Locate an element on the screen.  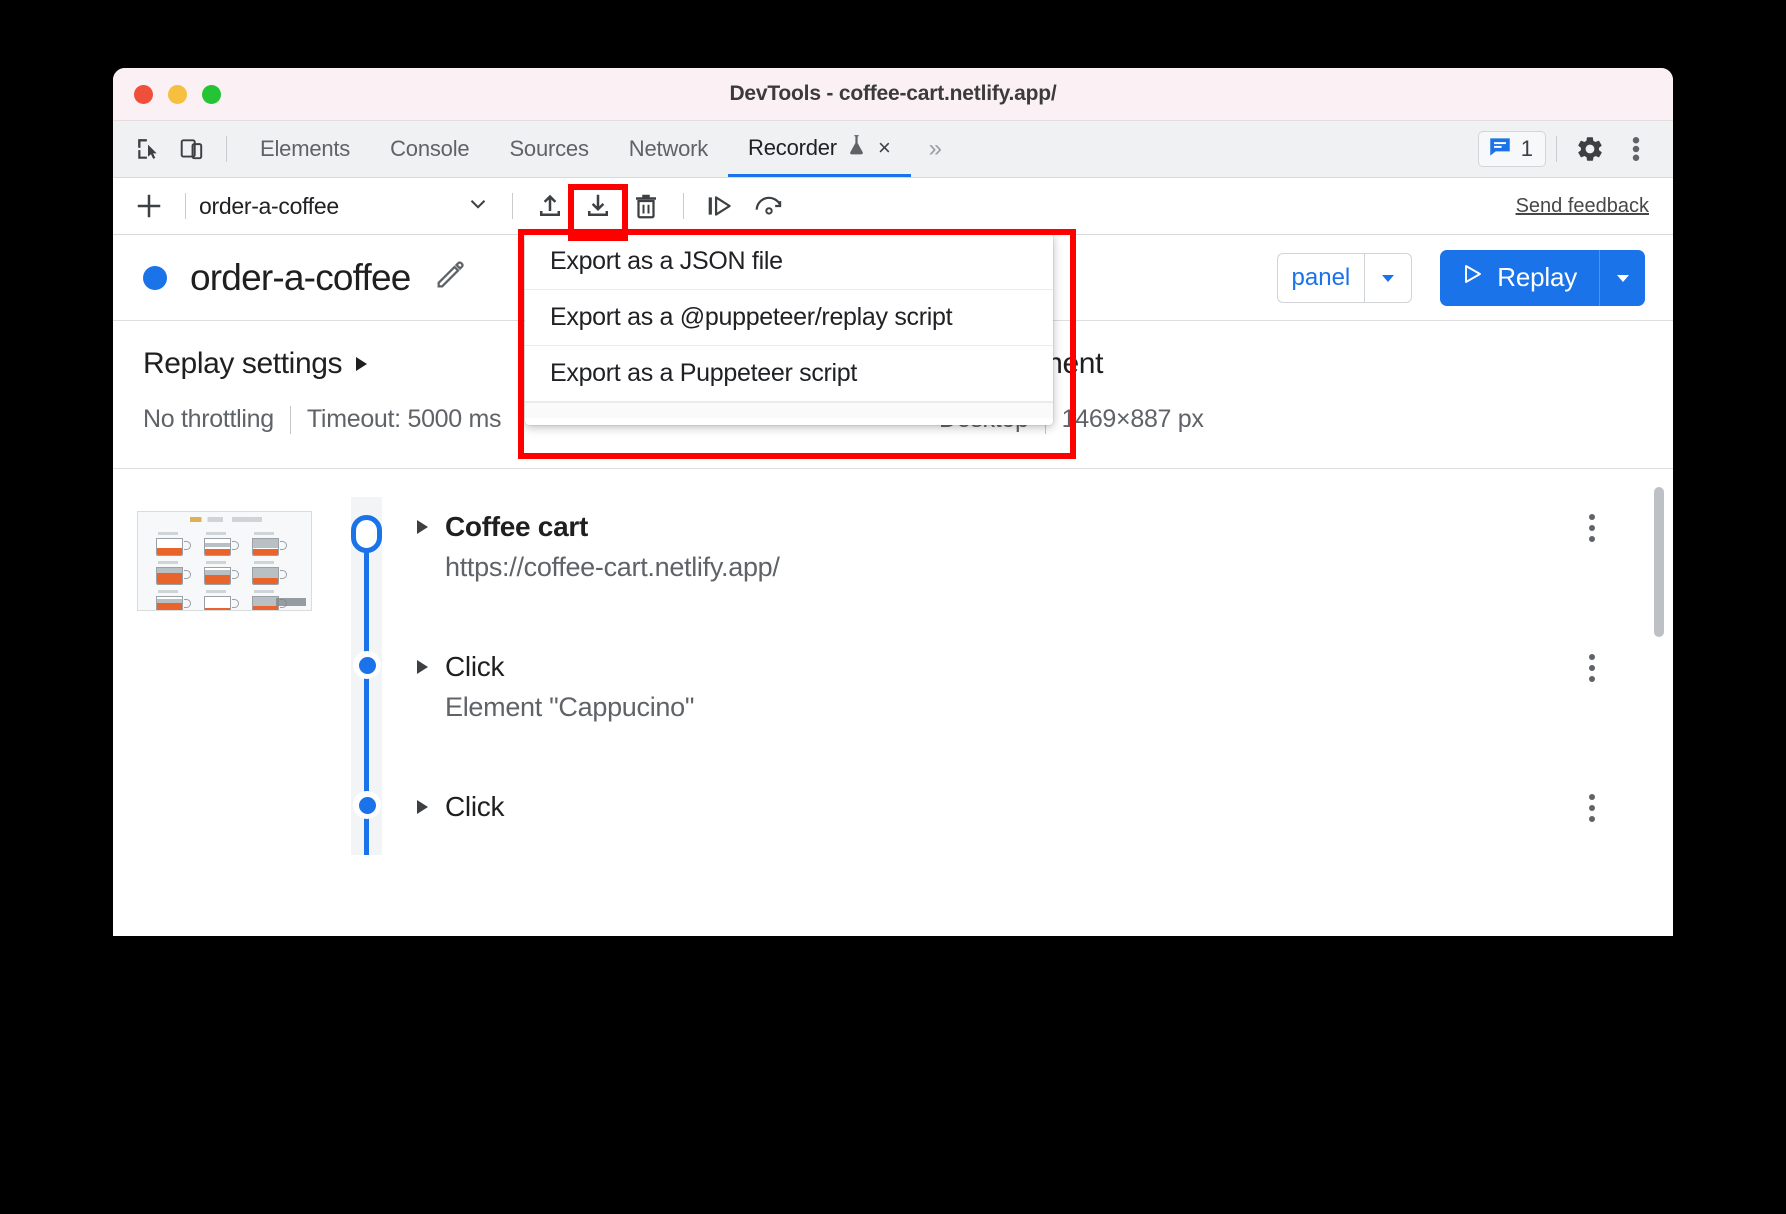
tab-elements-label: Elements is located at coordinates (305, 148).